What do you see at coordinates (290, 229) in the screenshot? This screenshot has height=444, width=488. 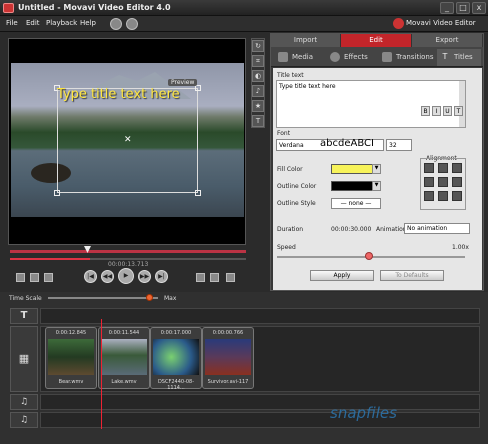 I see `duration-label: Duration` at bounding box center [290, 229].